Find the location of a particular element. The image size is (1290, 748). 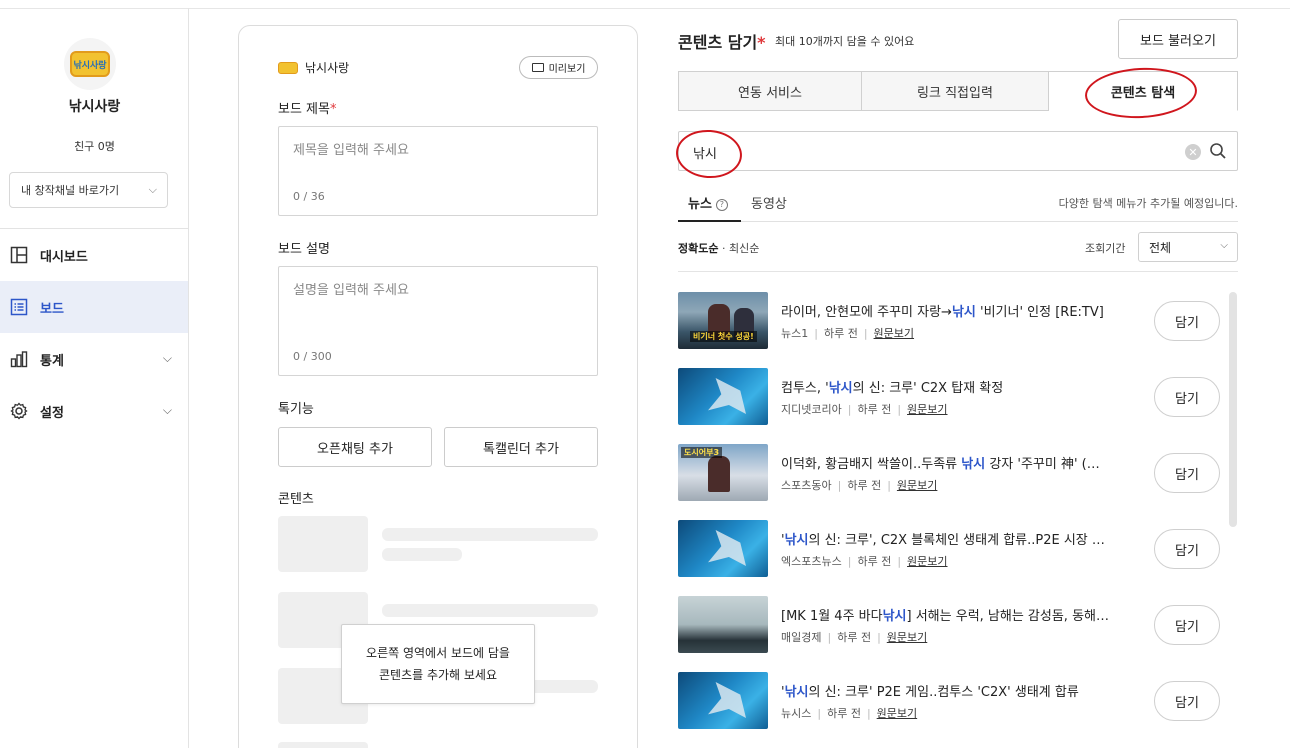

bar-chart-icon is located at coordinates (19, 359).